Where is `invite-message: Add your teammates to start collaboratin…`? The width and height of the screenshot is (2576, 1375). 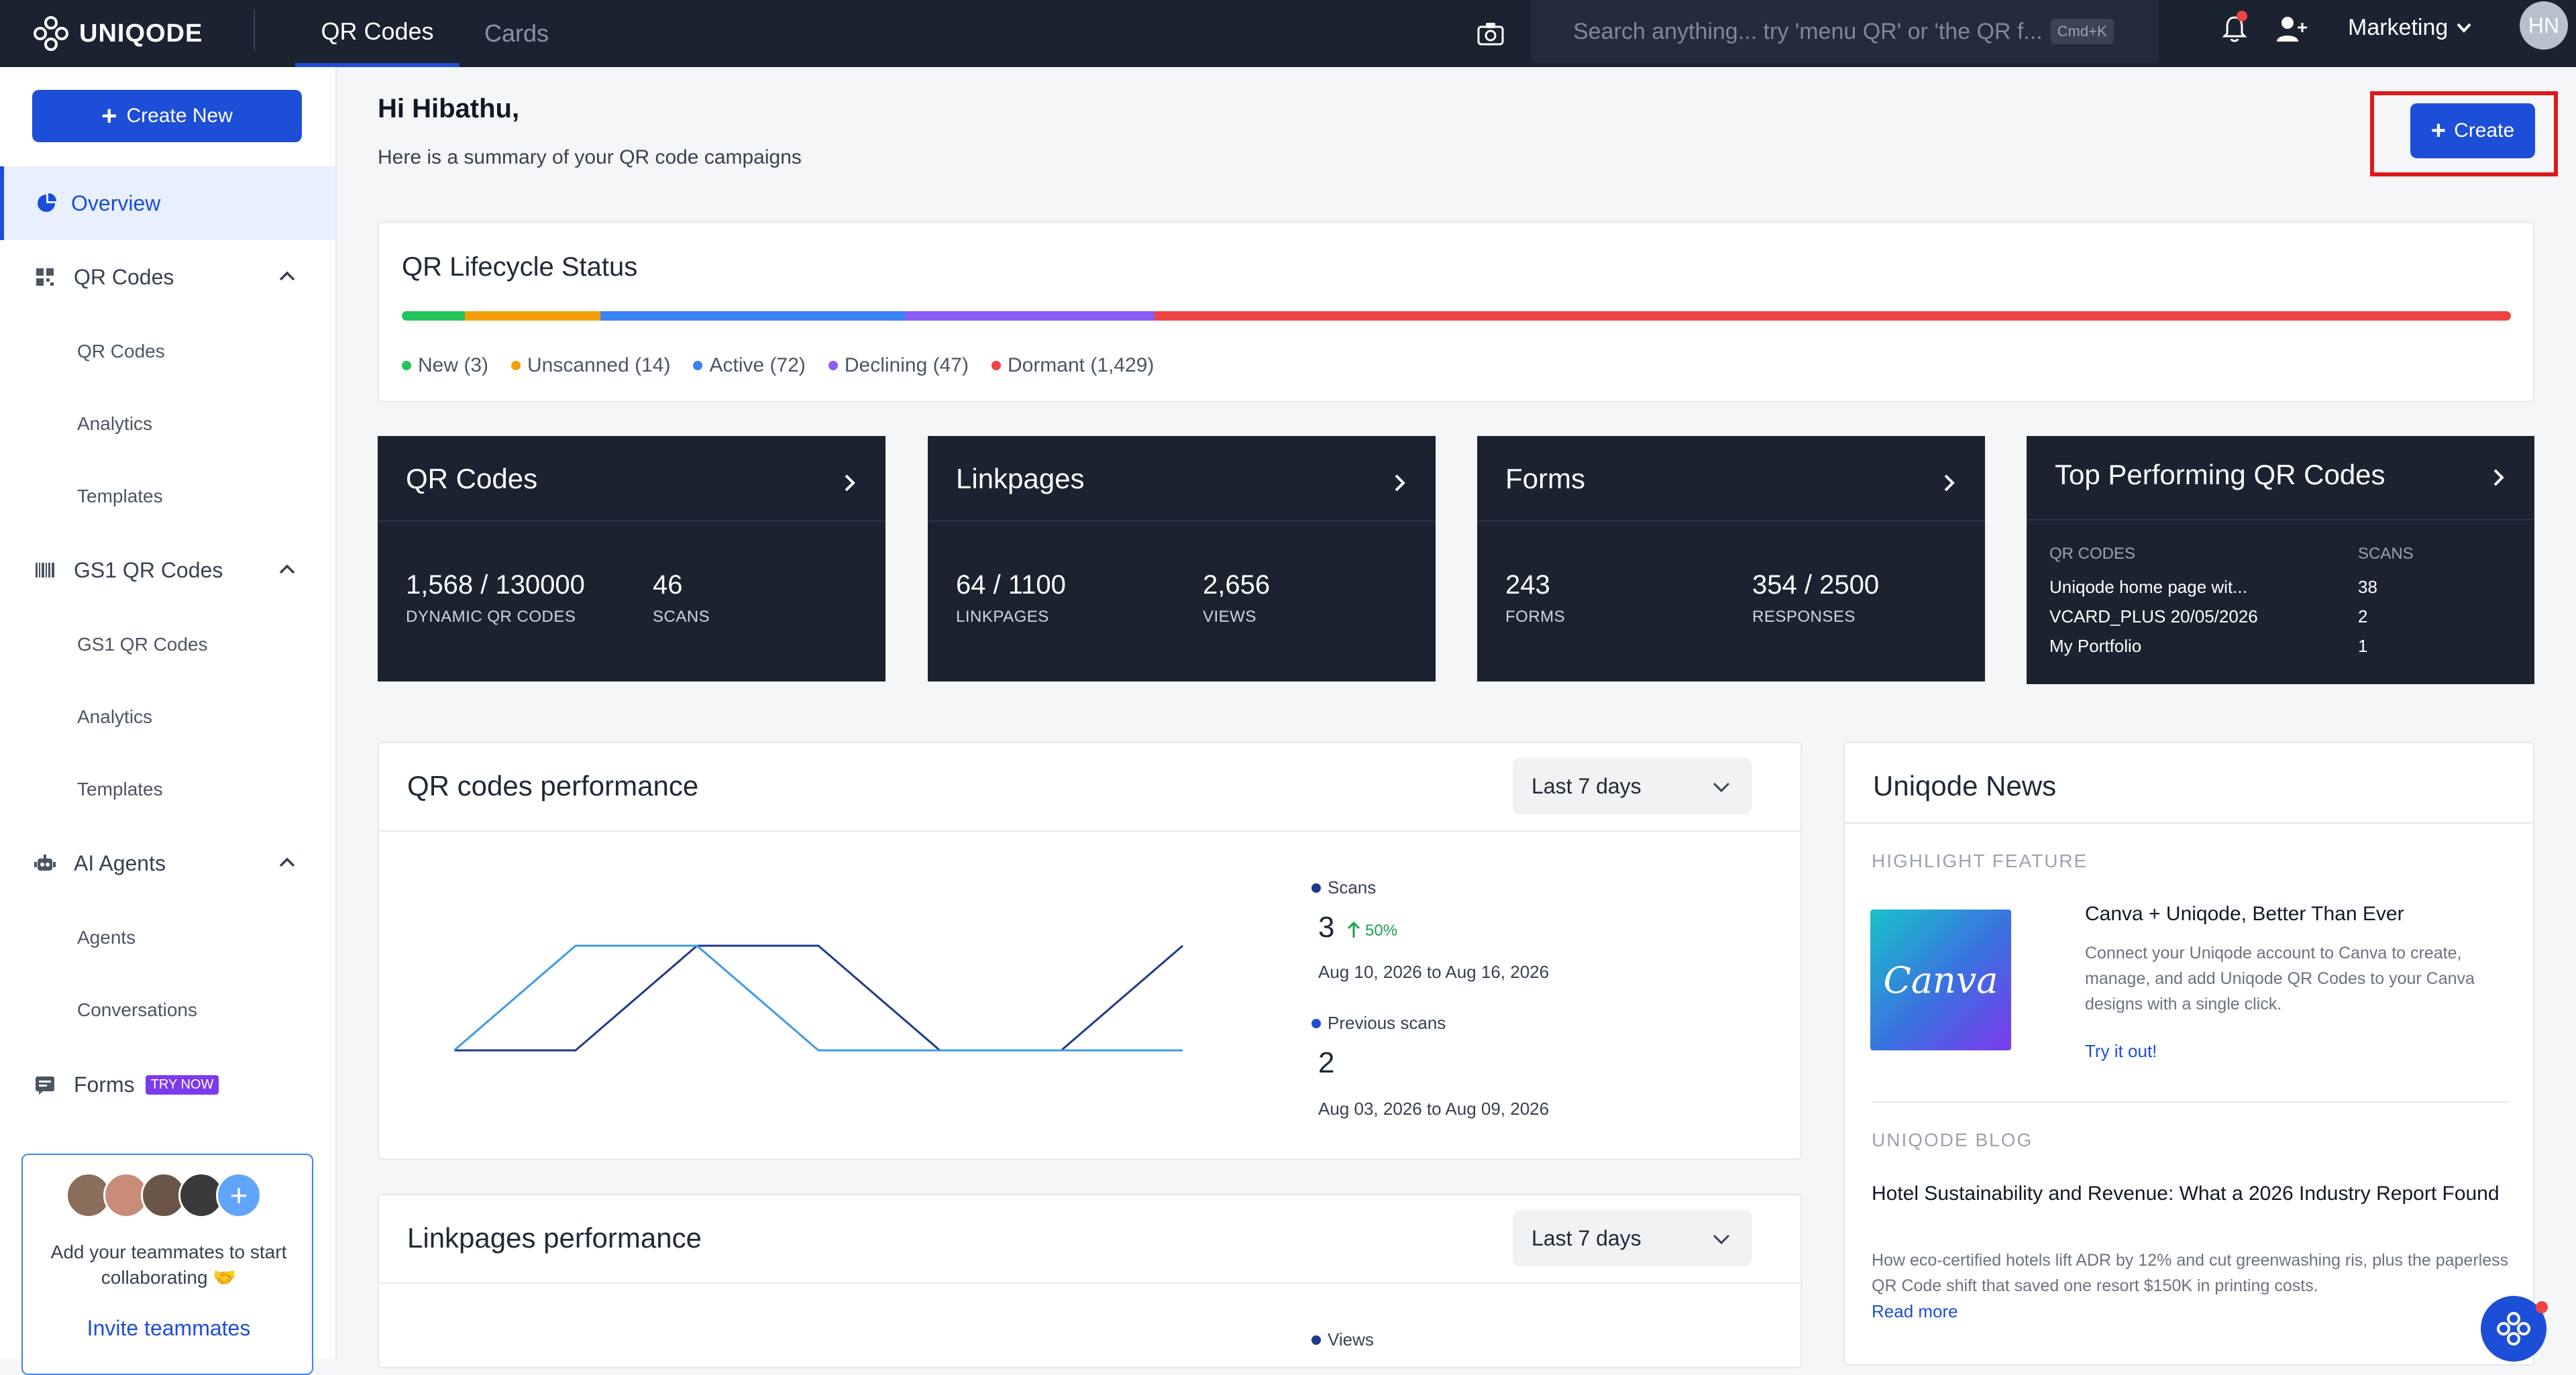
invite-message: Add your teammates to start collaboratin… is located at coordinates (168, 1265).